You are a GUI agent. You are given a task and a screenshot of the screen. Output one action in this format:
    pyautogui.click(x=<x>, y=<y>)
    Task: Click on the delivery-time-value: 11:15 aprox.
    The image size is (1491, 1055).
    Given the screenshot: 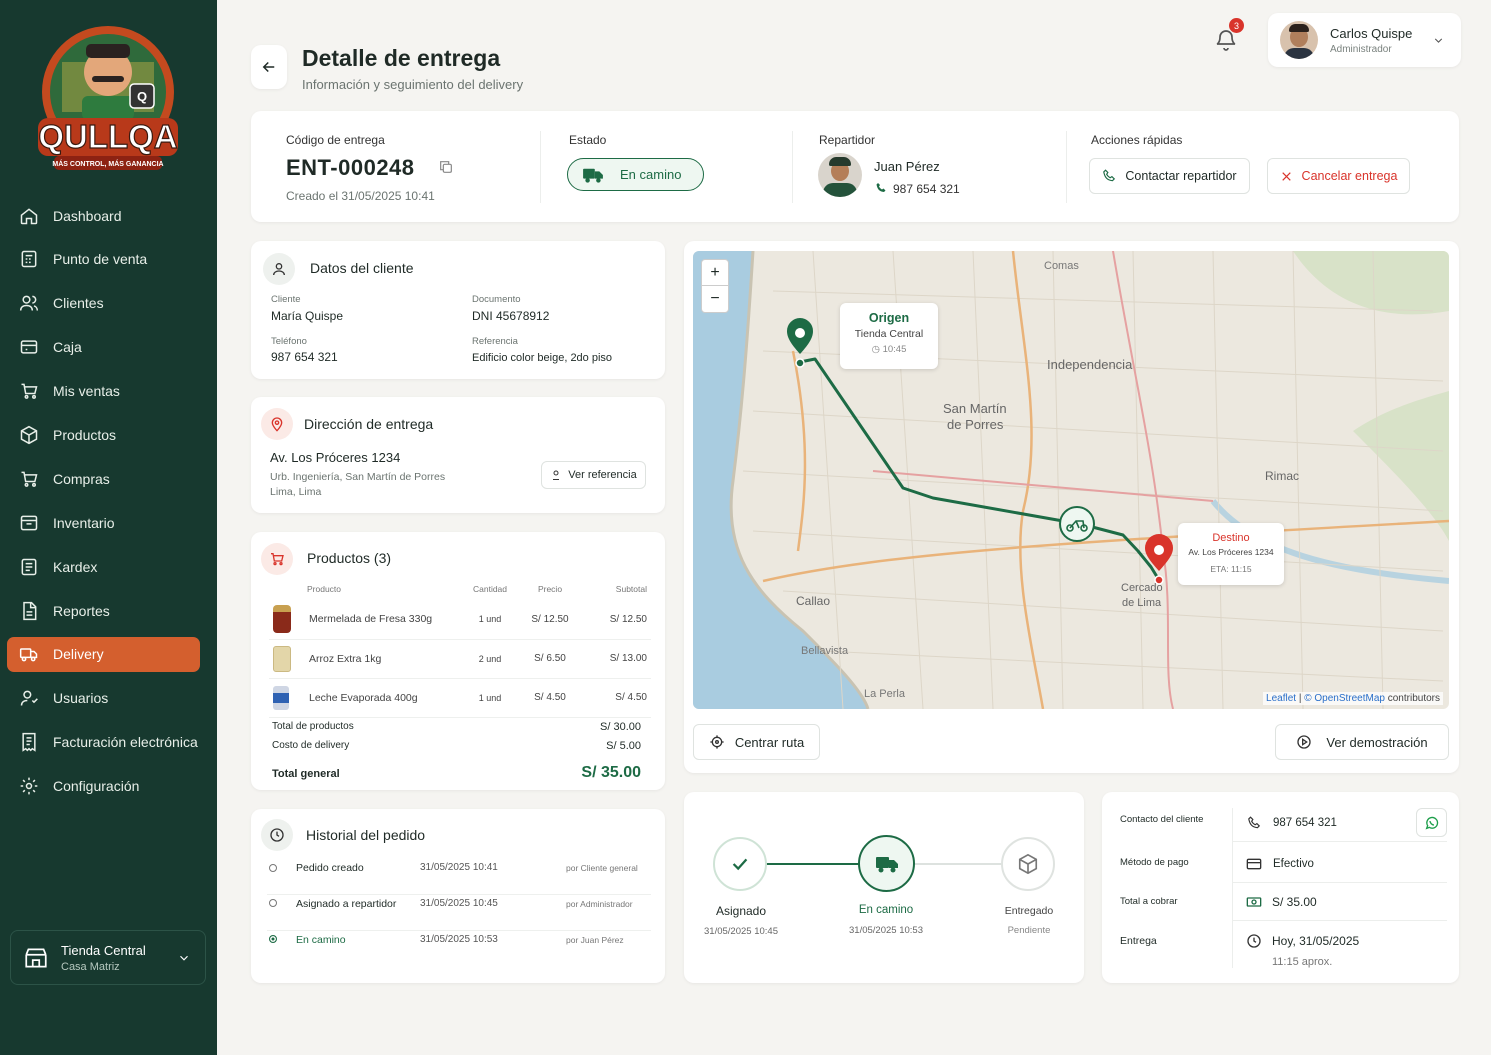 What is the action you would take?
    pyautogui.click(x=1302, y=962)
    